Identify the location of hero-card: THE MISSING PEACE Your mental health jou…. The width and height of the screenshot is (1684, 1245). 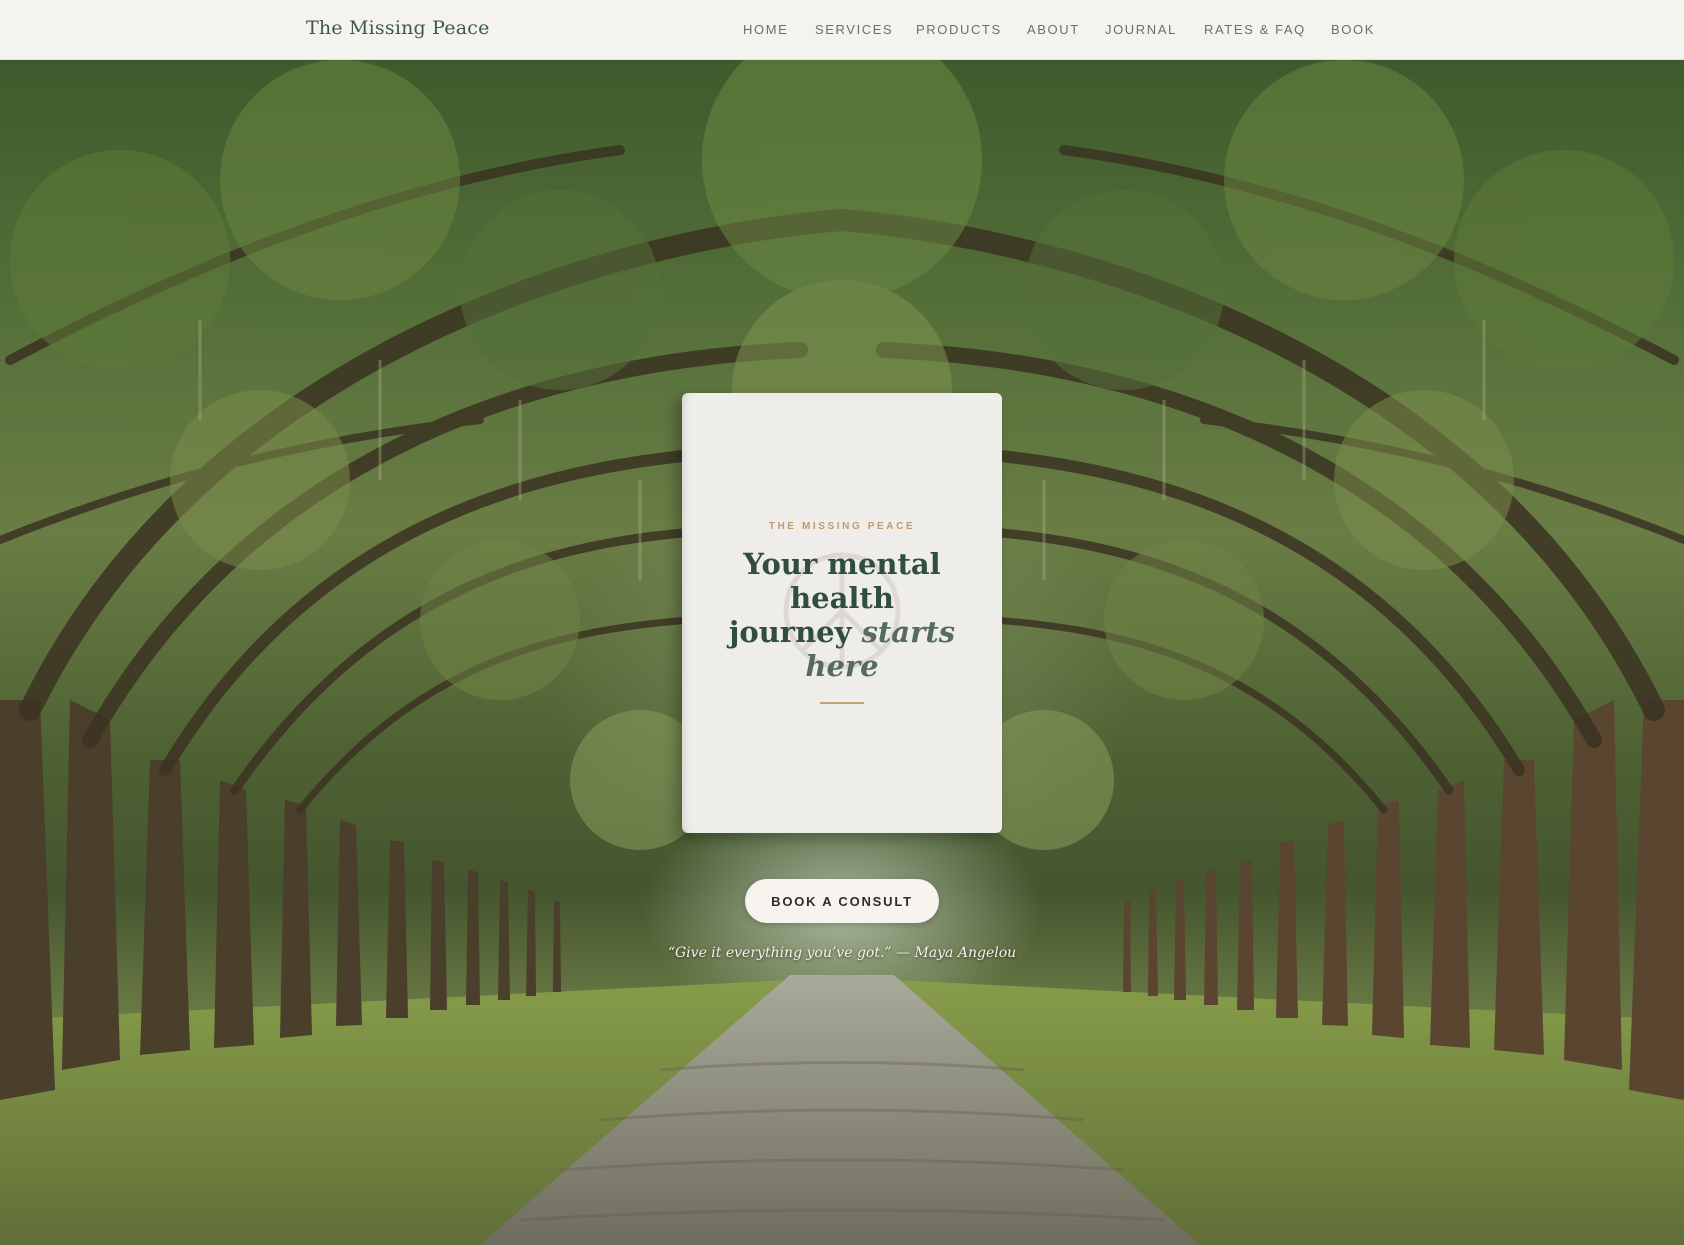
(842, 613).